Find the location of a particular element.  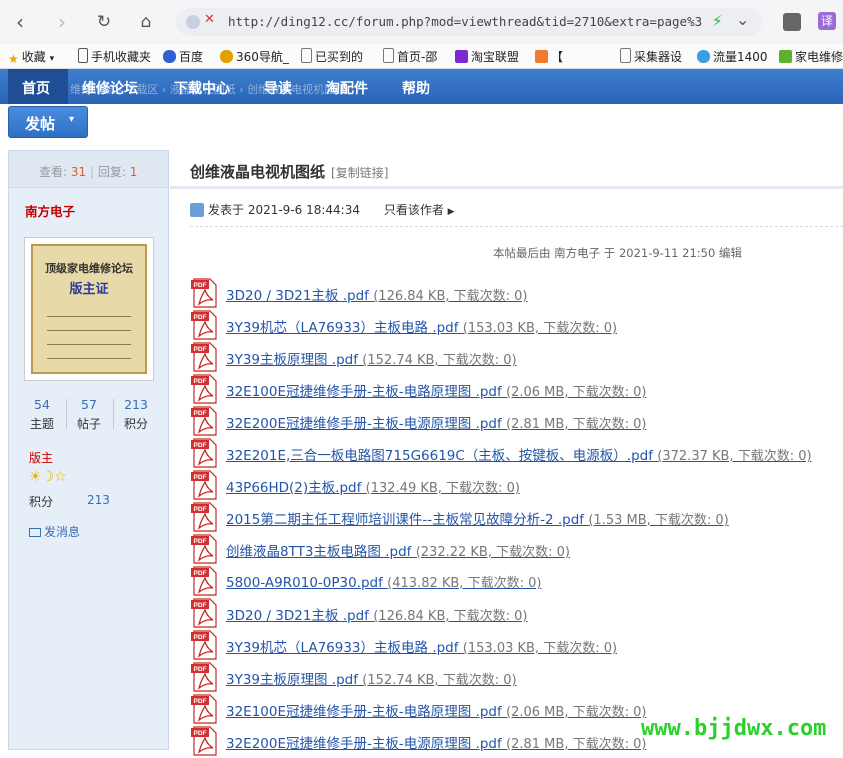

user-icon is located at coordinates (197, 210).